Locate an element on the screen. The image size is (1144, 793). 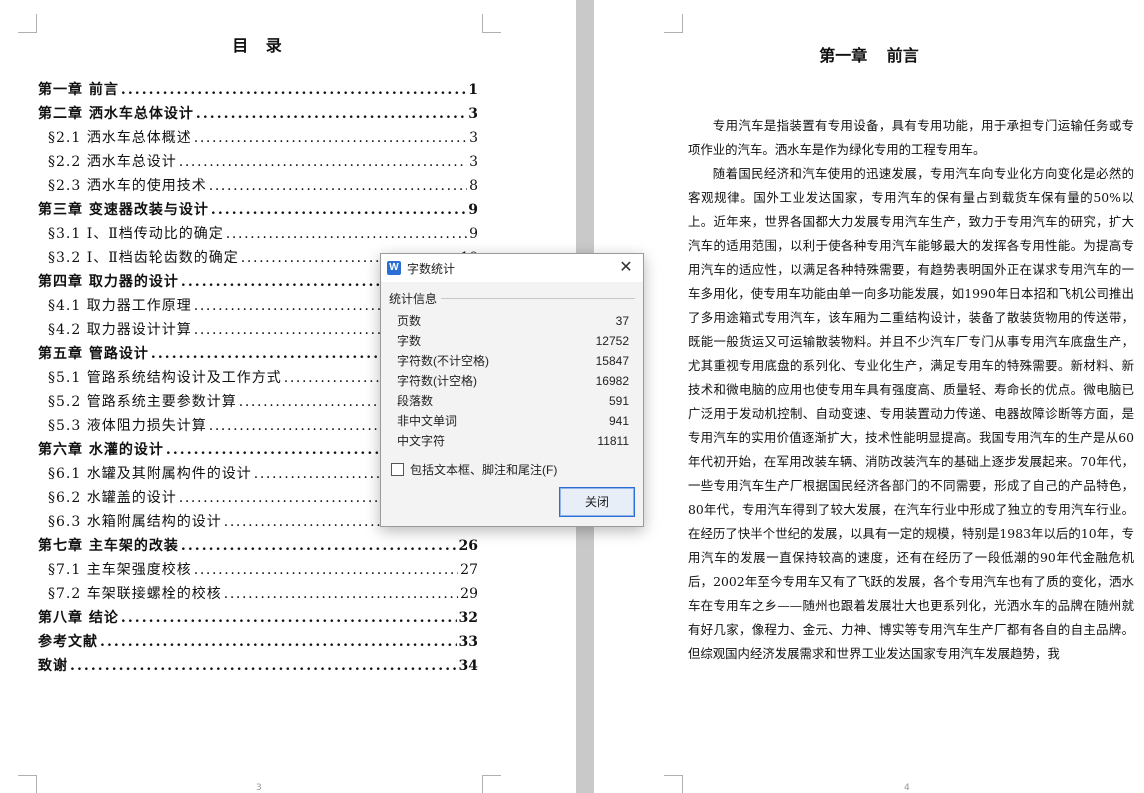
toc-entry: §2.1 洒水车总体概述 3 is located at coordinates (258, 138).